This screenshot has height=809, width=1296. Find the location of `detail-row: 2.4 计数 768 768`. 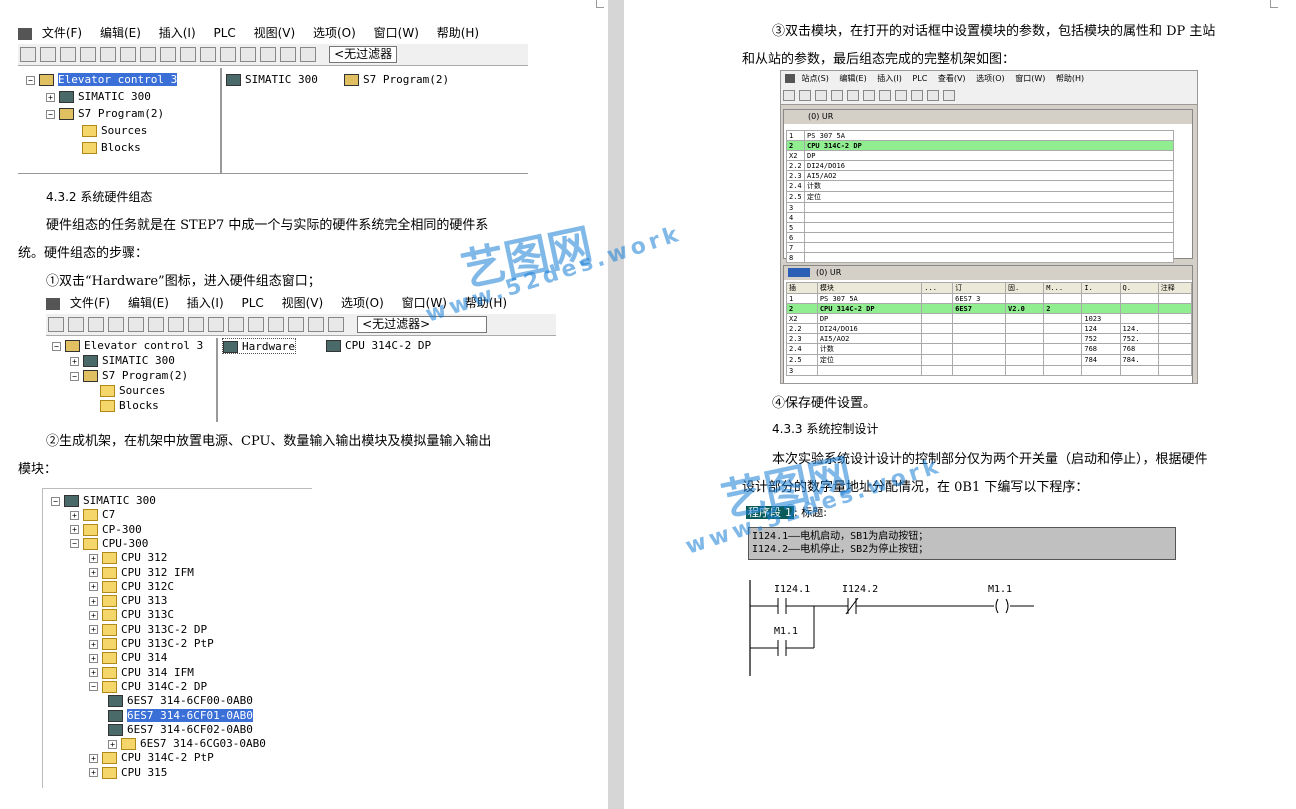

detail-row: 2.4 计数 768 768 is located at coordinates (989, 349).